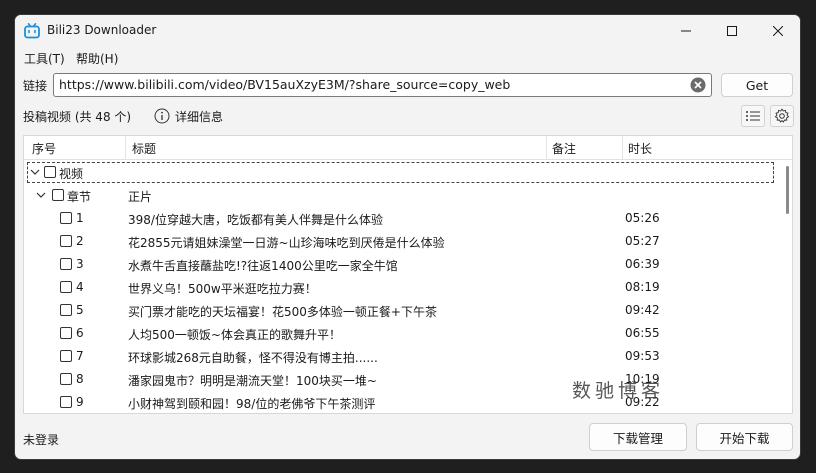 The width and height of the screenshot is (816, 473). What do you see at coordinates (252, 381) in the screenshot?
I see `row-title: 潘家园鬼市？明明是潮流天堂！100块买一堆~` at bounding box center [252, 381].